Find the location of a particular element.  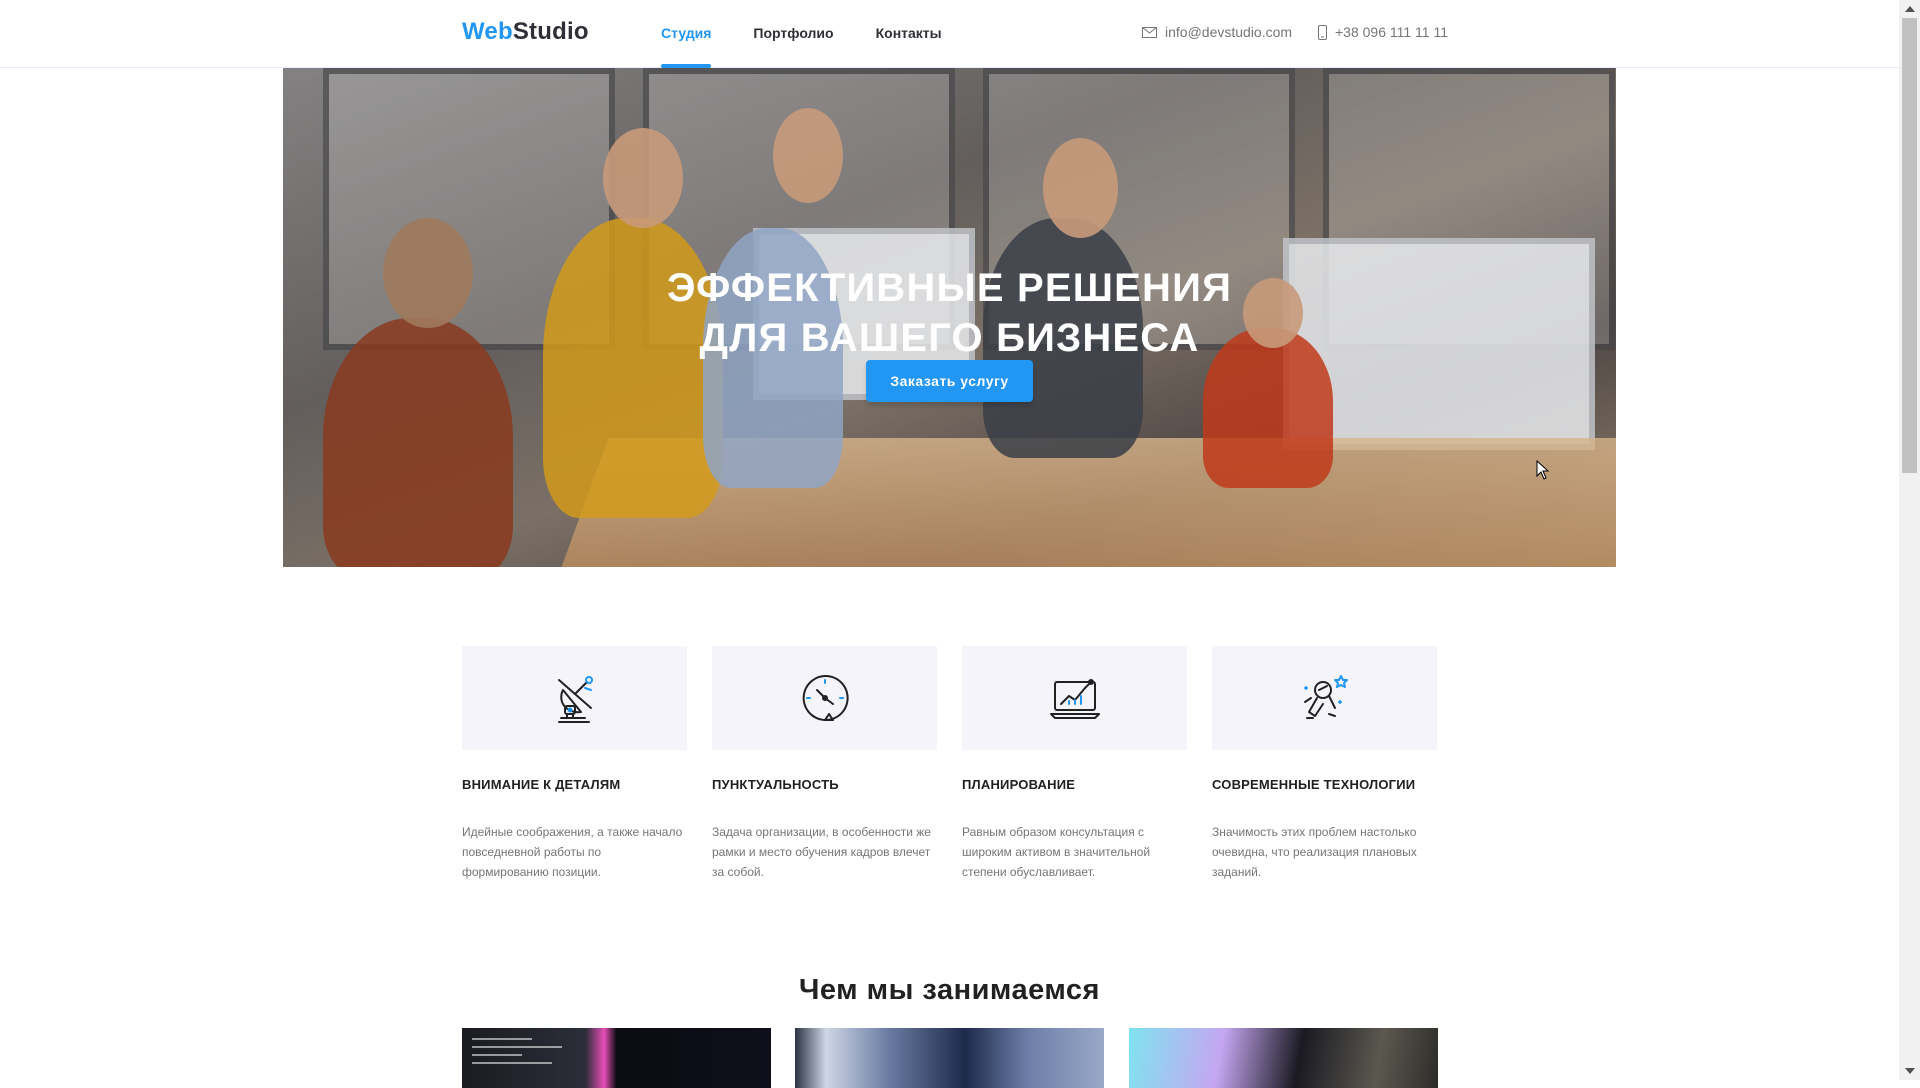

phone-icon is located at coordinates (1322, 32).